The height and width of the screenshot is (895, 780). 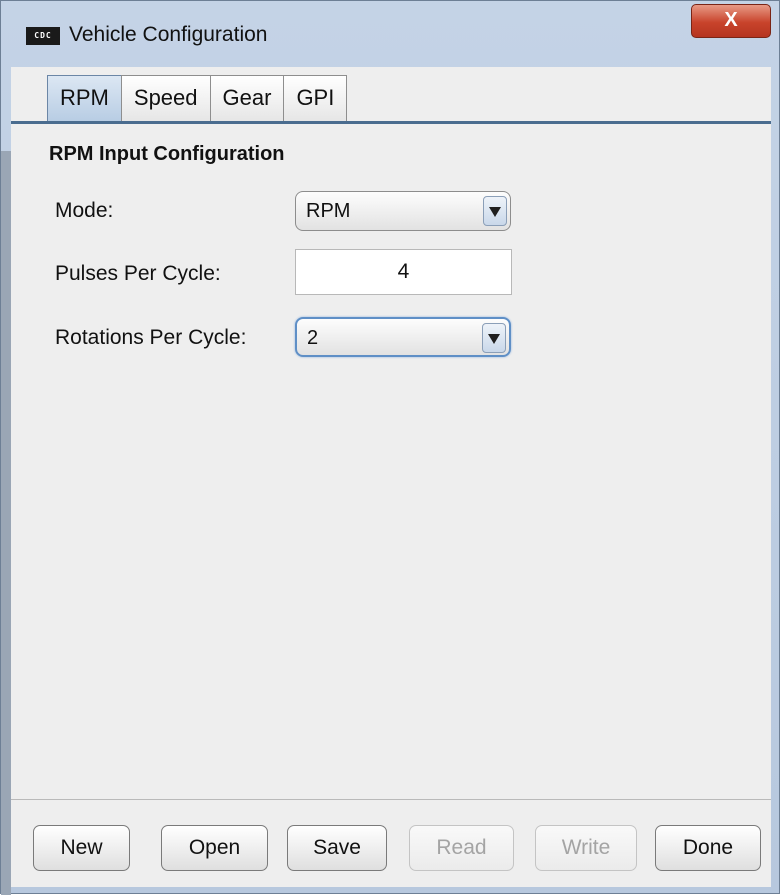 What do you see at coordinates (586, 848) in the screenshot?
I see `write-button: Write` at bounding box center [586, 848].